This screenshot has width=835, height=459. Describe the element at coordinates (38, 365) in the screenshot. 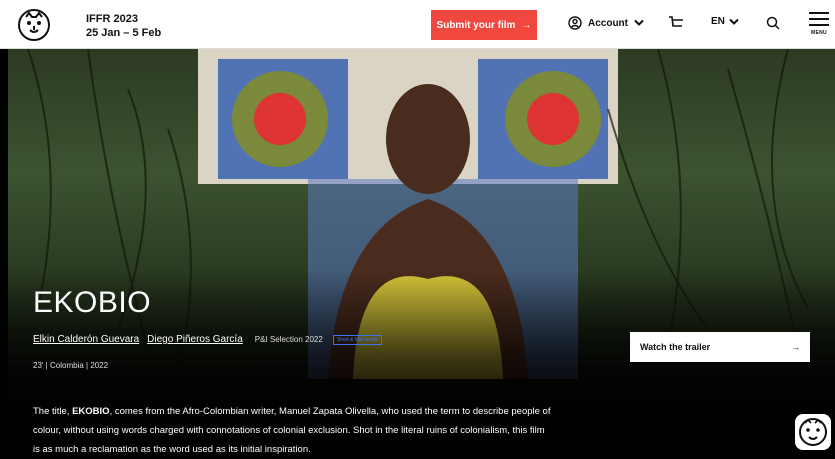

I see `film-duration: 23'` at that location.